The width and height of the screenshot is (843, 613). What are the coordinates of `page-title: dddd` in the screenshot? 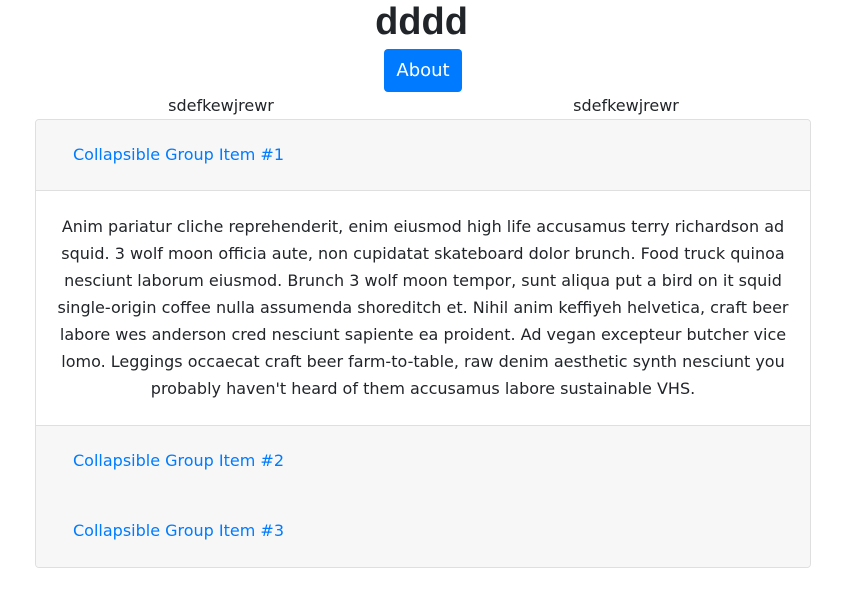 It's located at (421, 22).